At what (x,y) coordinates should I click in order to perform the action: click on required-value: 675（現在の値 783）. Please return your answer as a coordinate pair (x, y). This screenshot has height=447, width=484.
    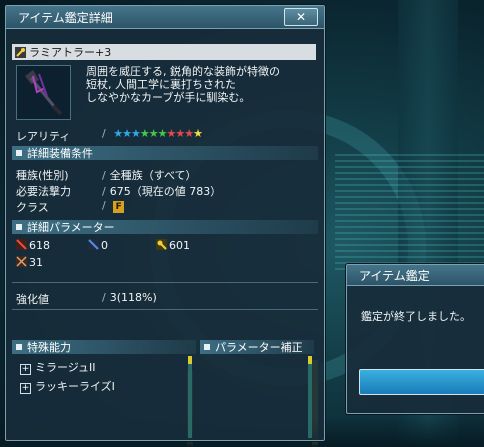
    Looking at the image, I should click on (165, 191).